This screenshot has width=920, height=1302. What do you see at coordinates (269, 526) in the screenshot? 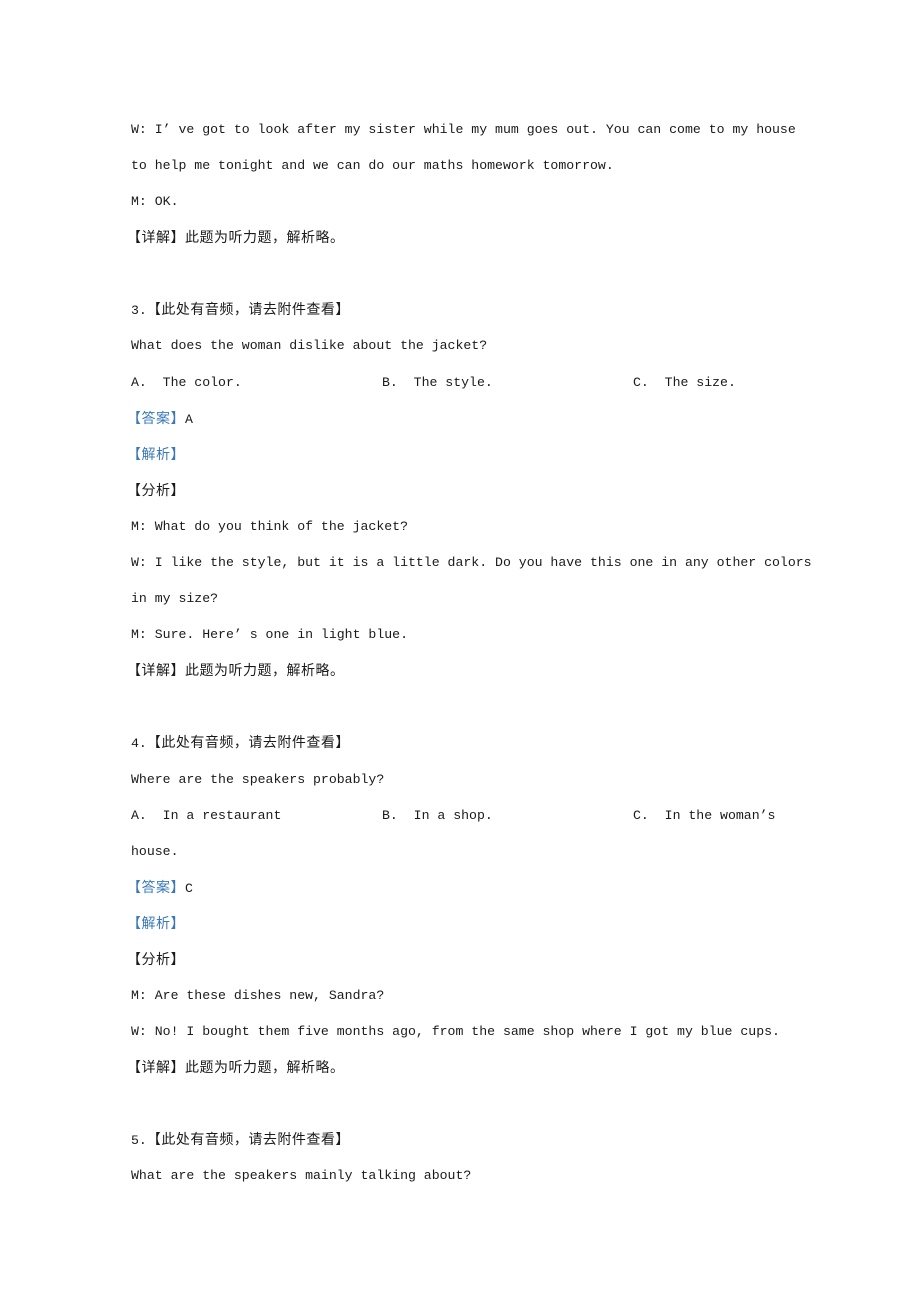
I see `dialogue-line: M: What do you think of the jacket?` at bounding box center [269, 526].